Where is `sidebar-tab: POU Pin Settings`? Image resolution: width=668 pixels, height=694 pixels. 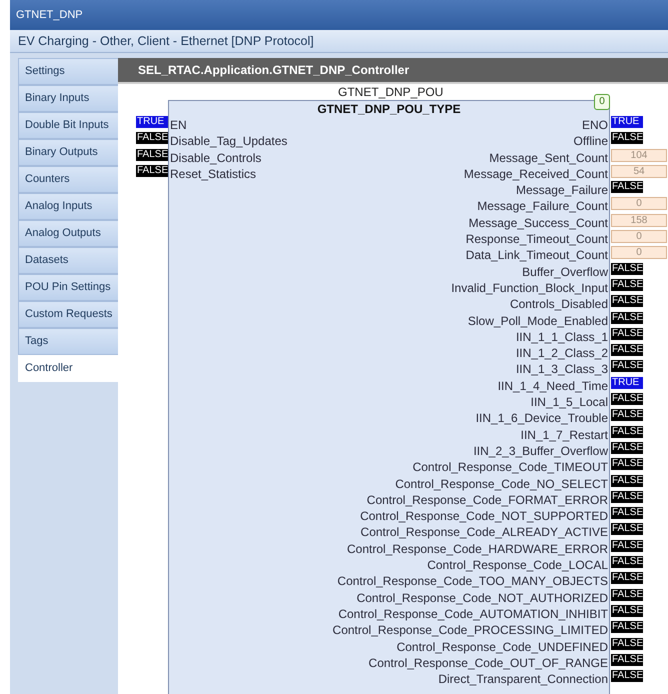
sidebar-tab: POU Pin Settings is located at coordinates (68, 287).